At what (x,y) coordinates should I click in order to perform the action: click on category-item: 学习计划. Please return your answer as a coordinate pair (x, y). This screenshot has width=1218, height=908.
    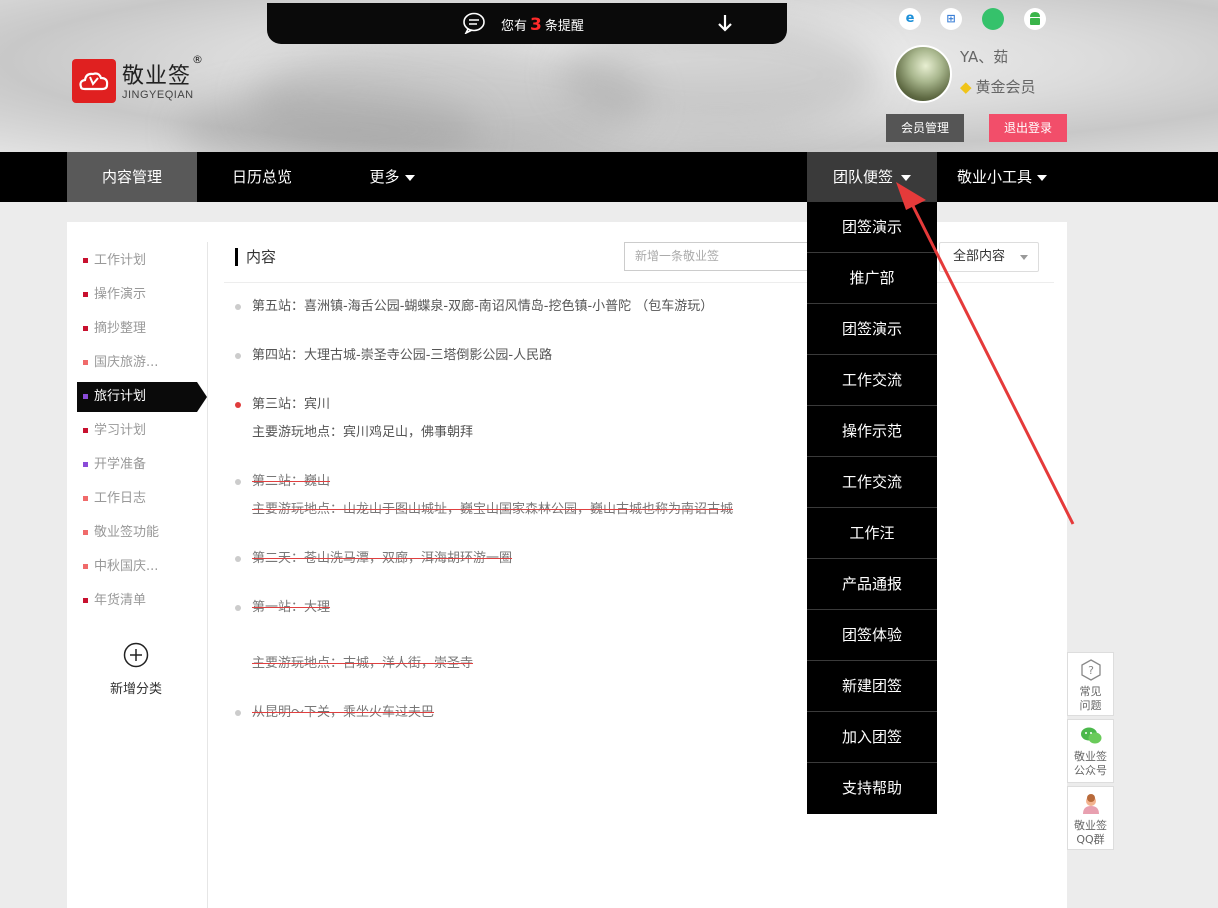
    Looking at the image, I should click on (114, 431).